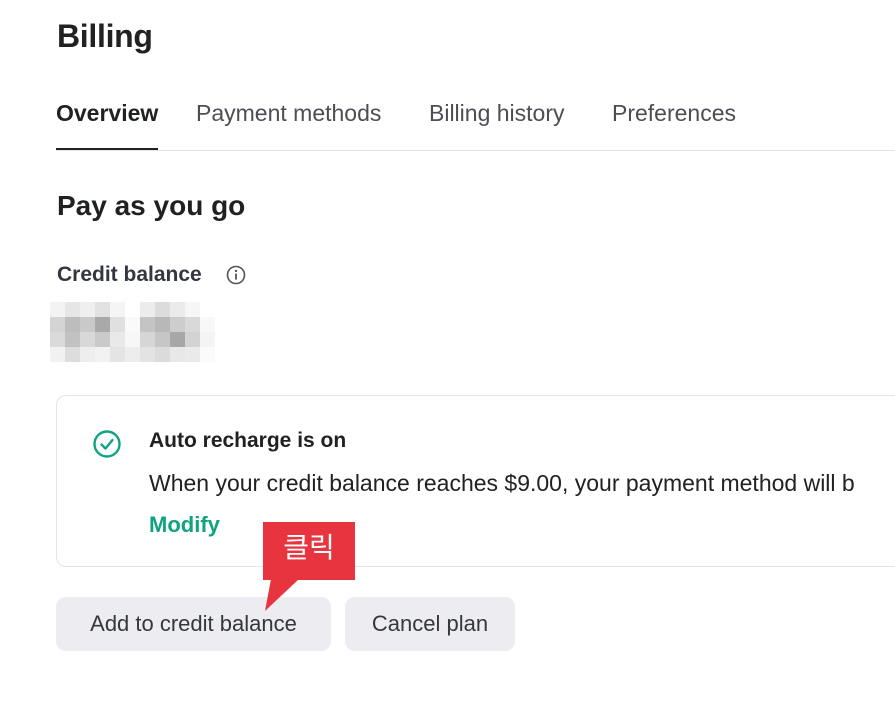 The width and height of the screenshot is (895, 702). Describe the element at coordinates (288, 122) in the screenshot. I see `tab-payment-methods: Payment methods` at that location.